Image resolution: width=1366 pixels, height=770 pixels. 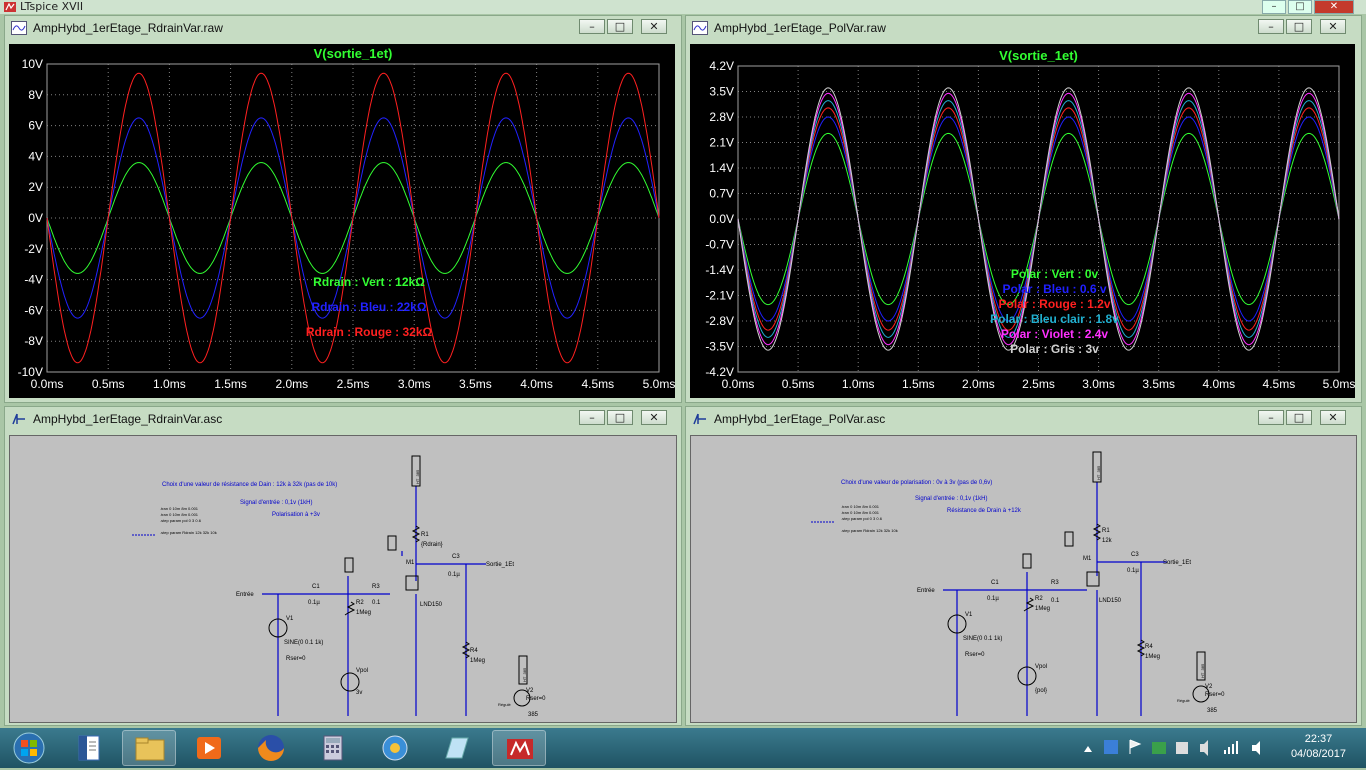 I want to click on app-minimize-button: –, so click(x=1274, y=7).